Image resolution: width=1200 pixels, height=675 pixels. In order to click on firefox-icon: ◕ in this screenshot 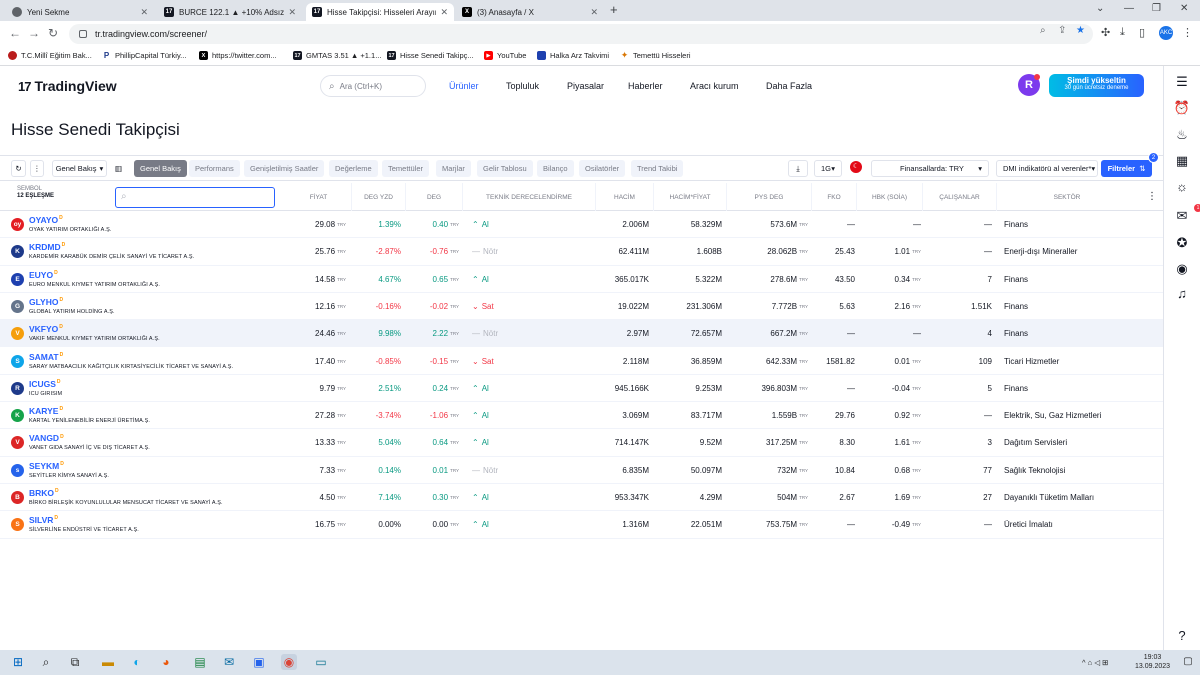, I will do `click(166, 662)`.